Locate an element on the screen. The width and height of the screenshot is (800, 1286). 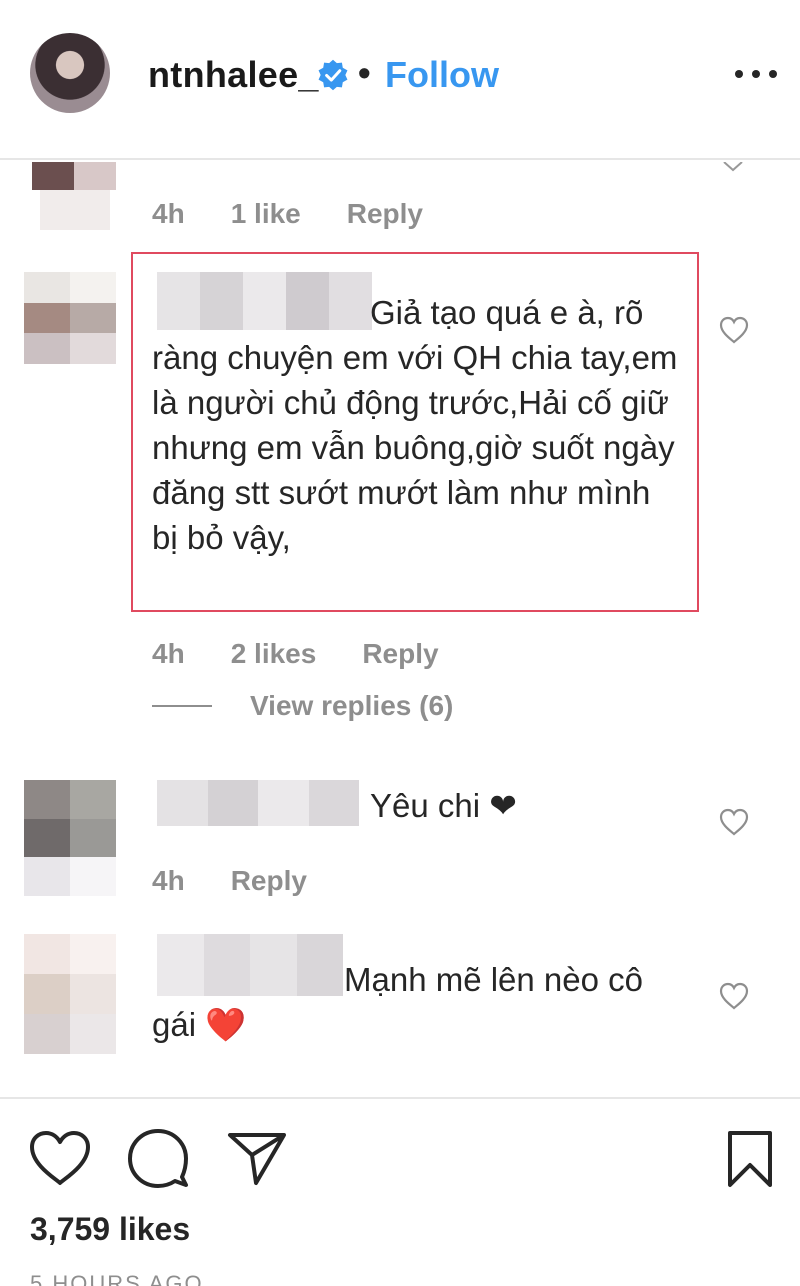
blurred-username is located at coordinates (258, 803).